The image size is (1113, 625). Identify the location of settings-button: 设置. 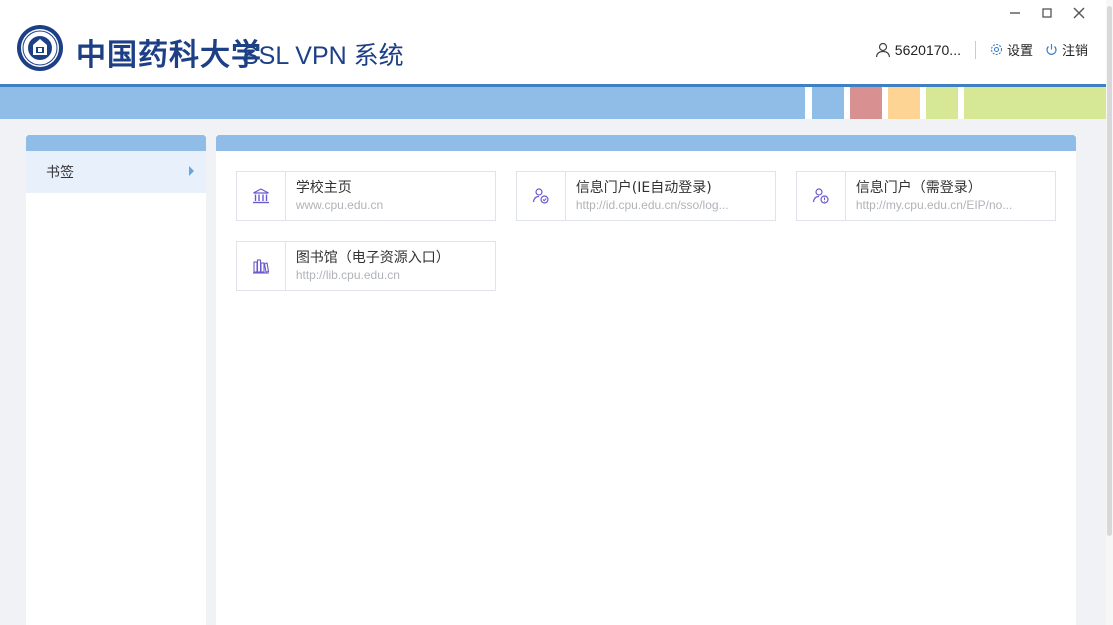
(1011, 49).